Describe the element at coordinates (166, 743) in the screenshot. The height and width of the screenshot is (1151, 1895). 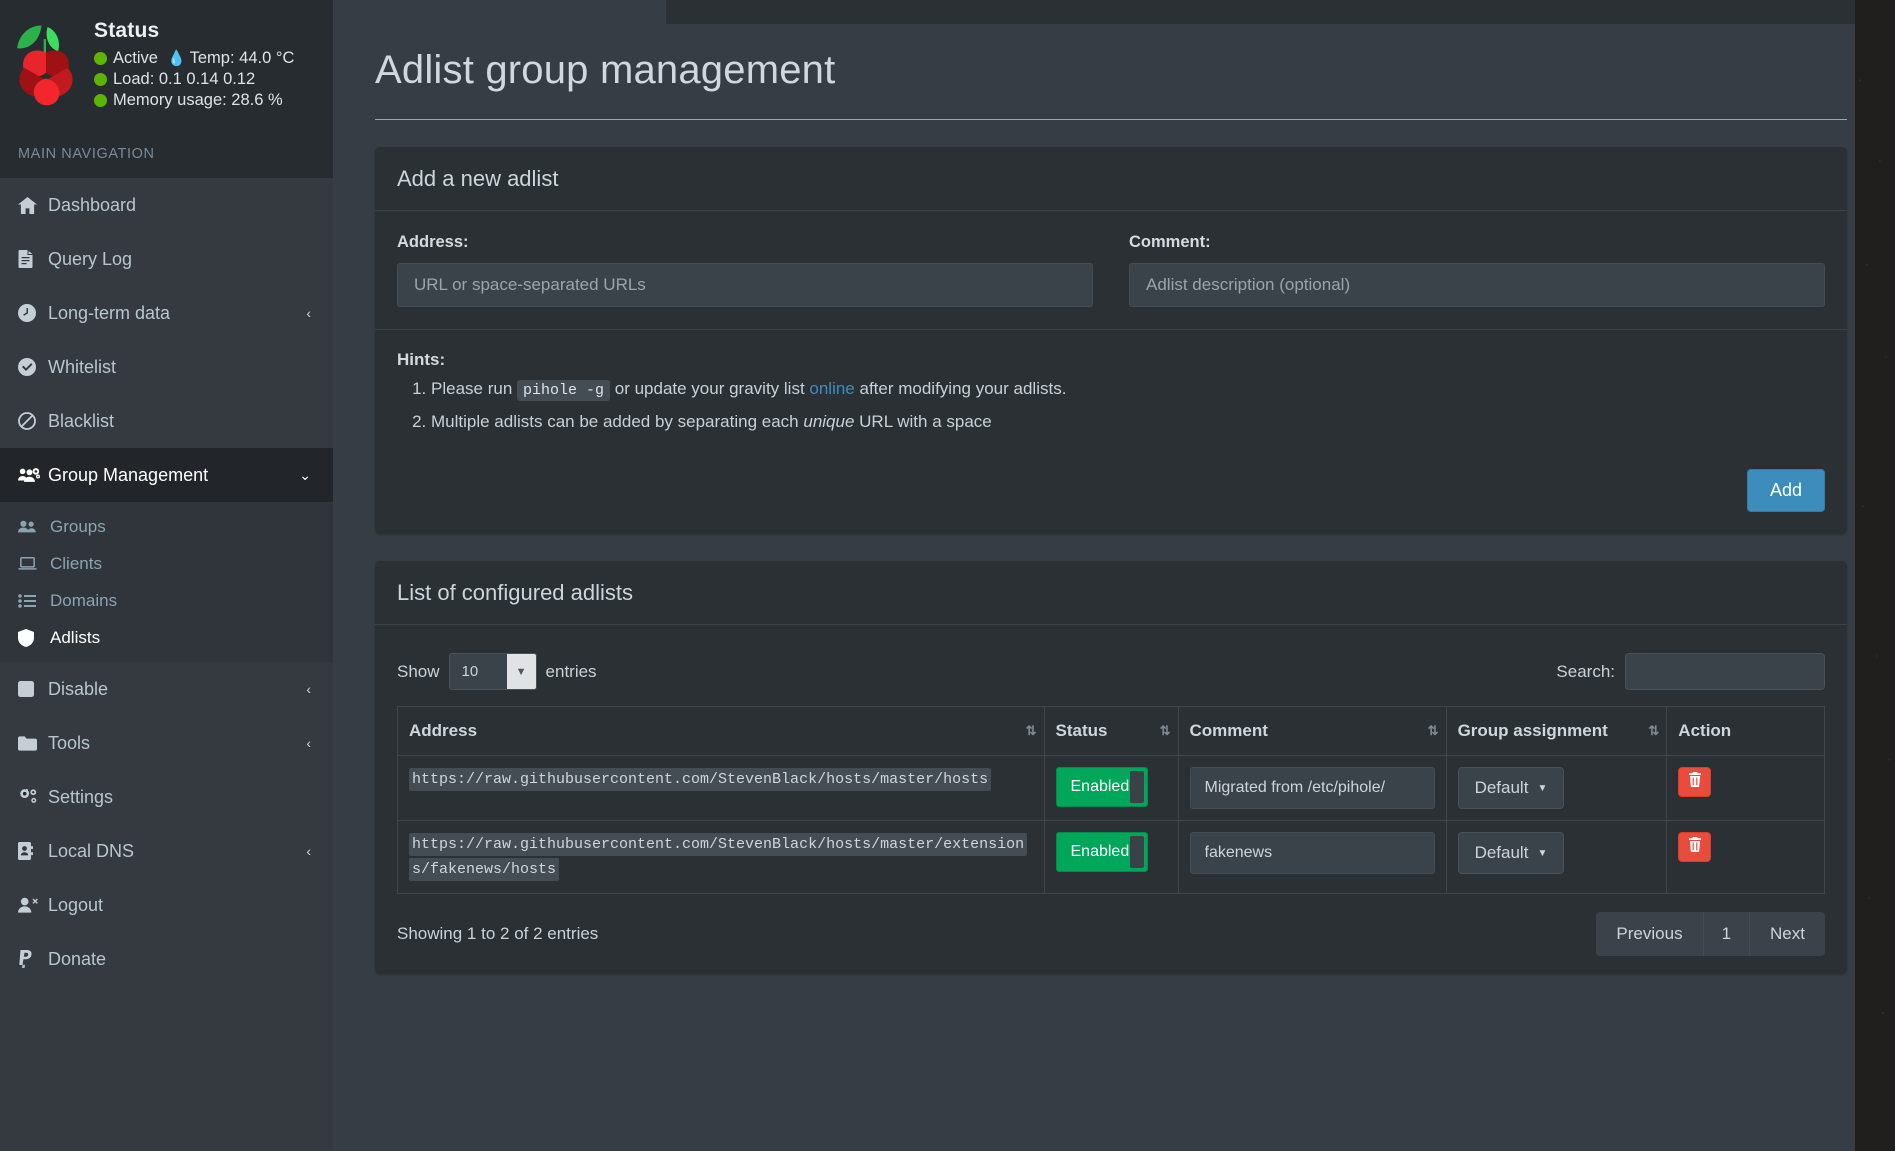
I see `sidebar-item-tools: Tools ‹` at that location.